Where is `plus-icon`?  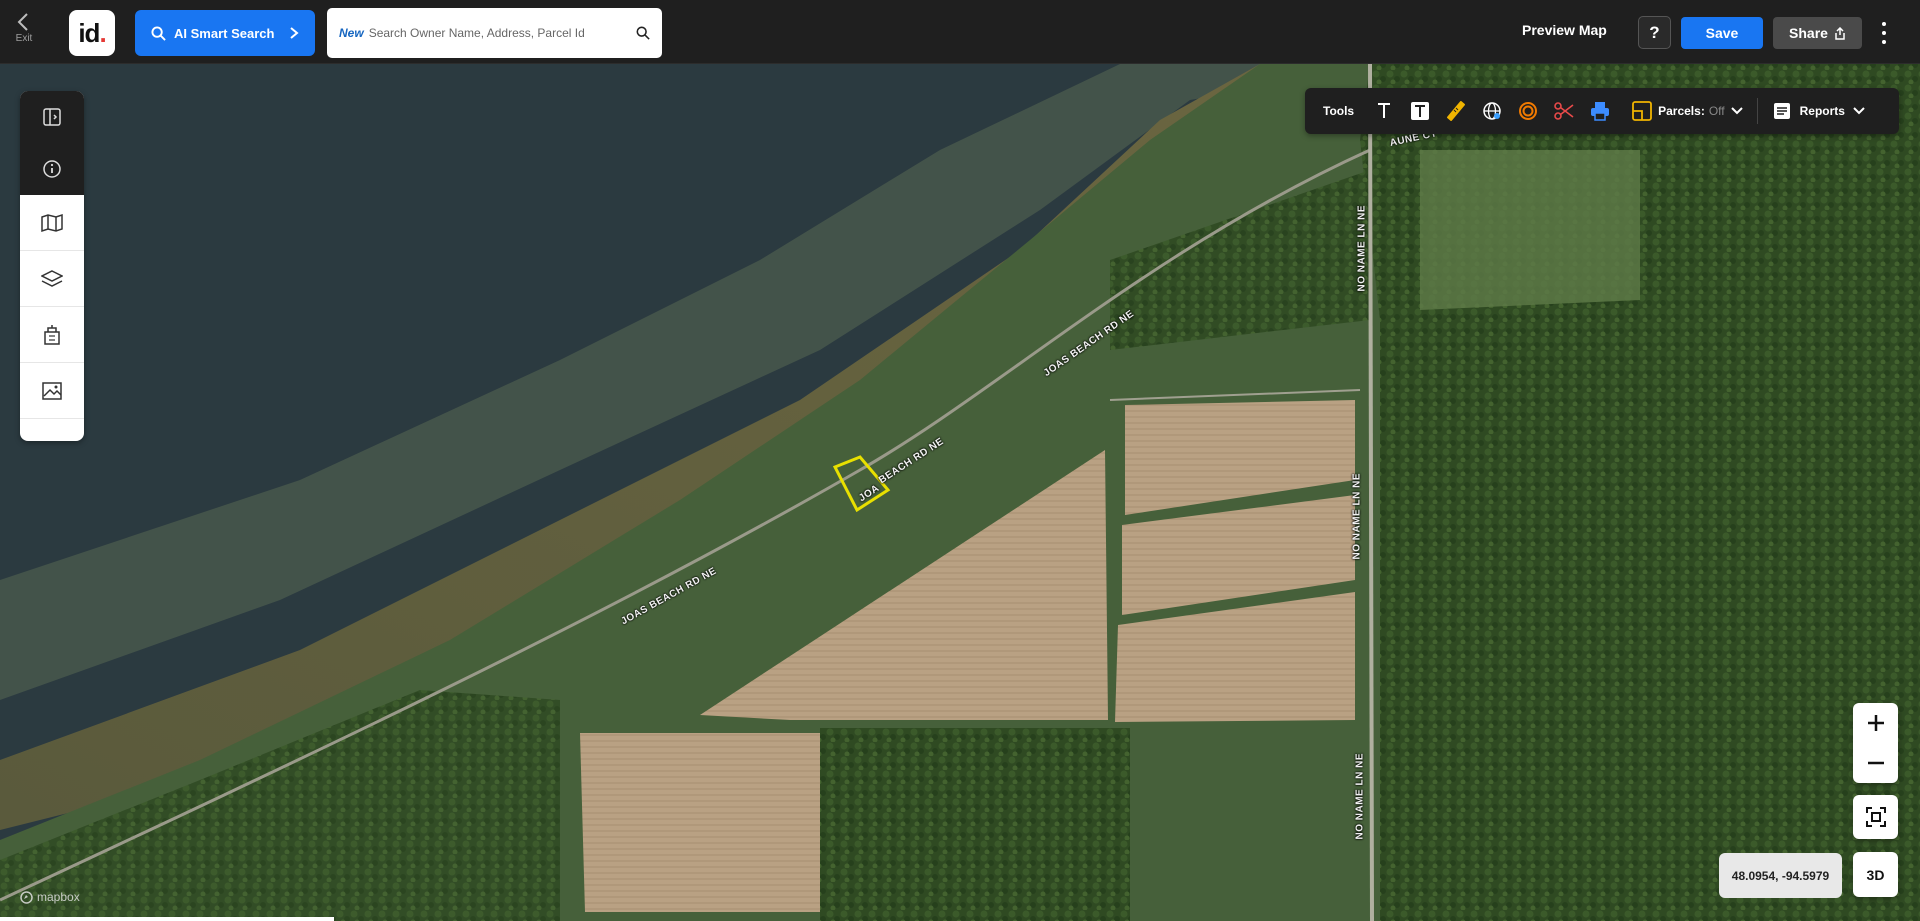
plus-icon is located at coordinates (1875, 723).